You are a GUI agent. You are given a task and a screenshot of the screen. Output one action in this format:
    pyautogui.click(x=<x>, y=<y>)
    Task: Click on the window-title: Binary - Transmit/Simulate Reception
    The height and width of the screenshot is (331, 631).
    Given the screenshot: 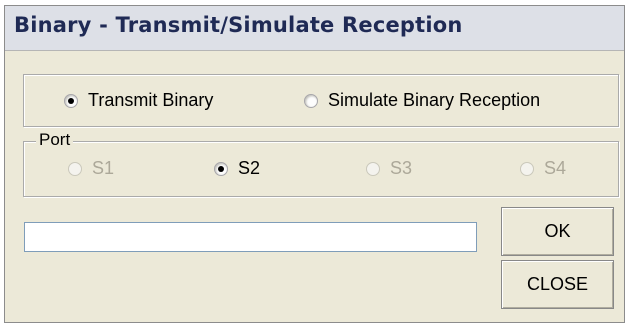 What is the action you would take?
    pyautogui.click(x=238, y=25)
    